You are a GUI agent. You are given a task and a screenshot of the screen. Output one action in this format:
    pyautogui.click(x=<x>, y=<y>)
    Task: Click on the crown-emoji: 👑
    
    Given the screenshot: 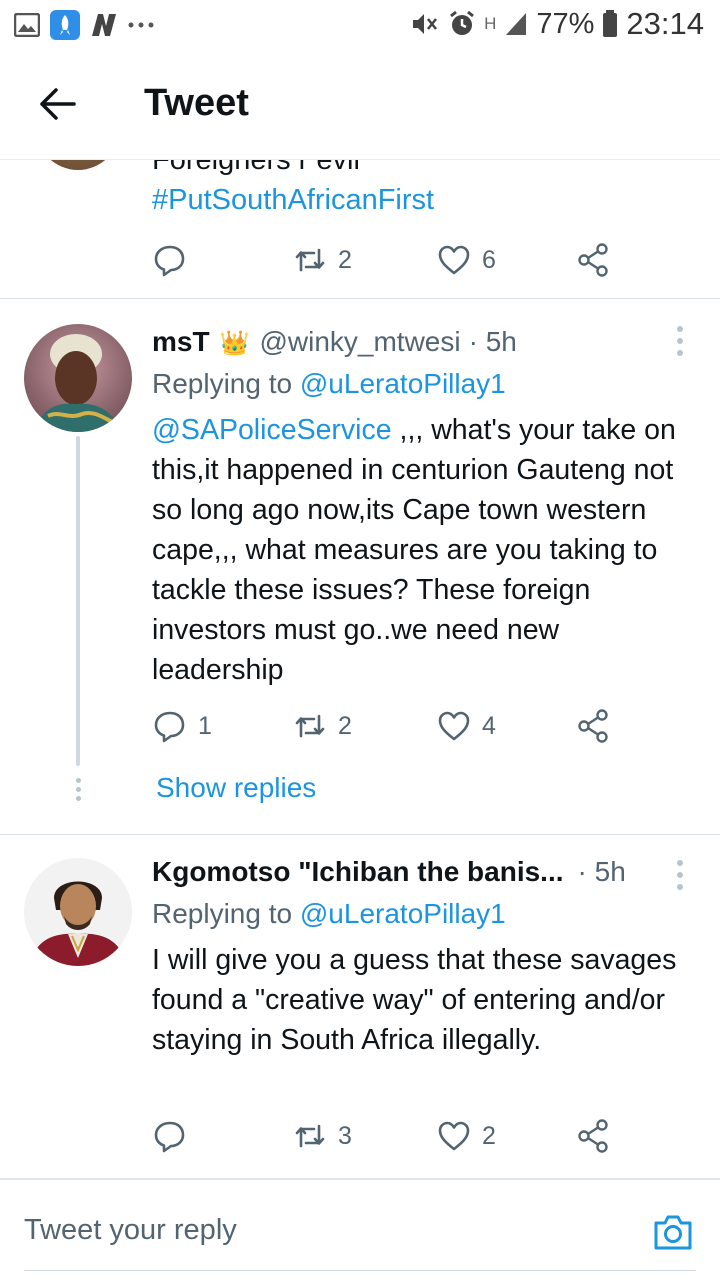 What is the action you would take?
    pyautogui.click(x=234, y=343)
    